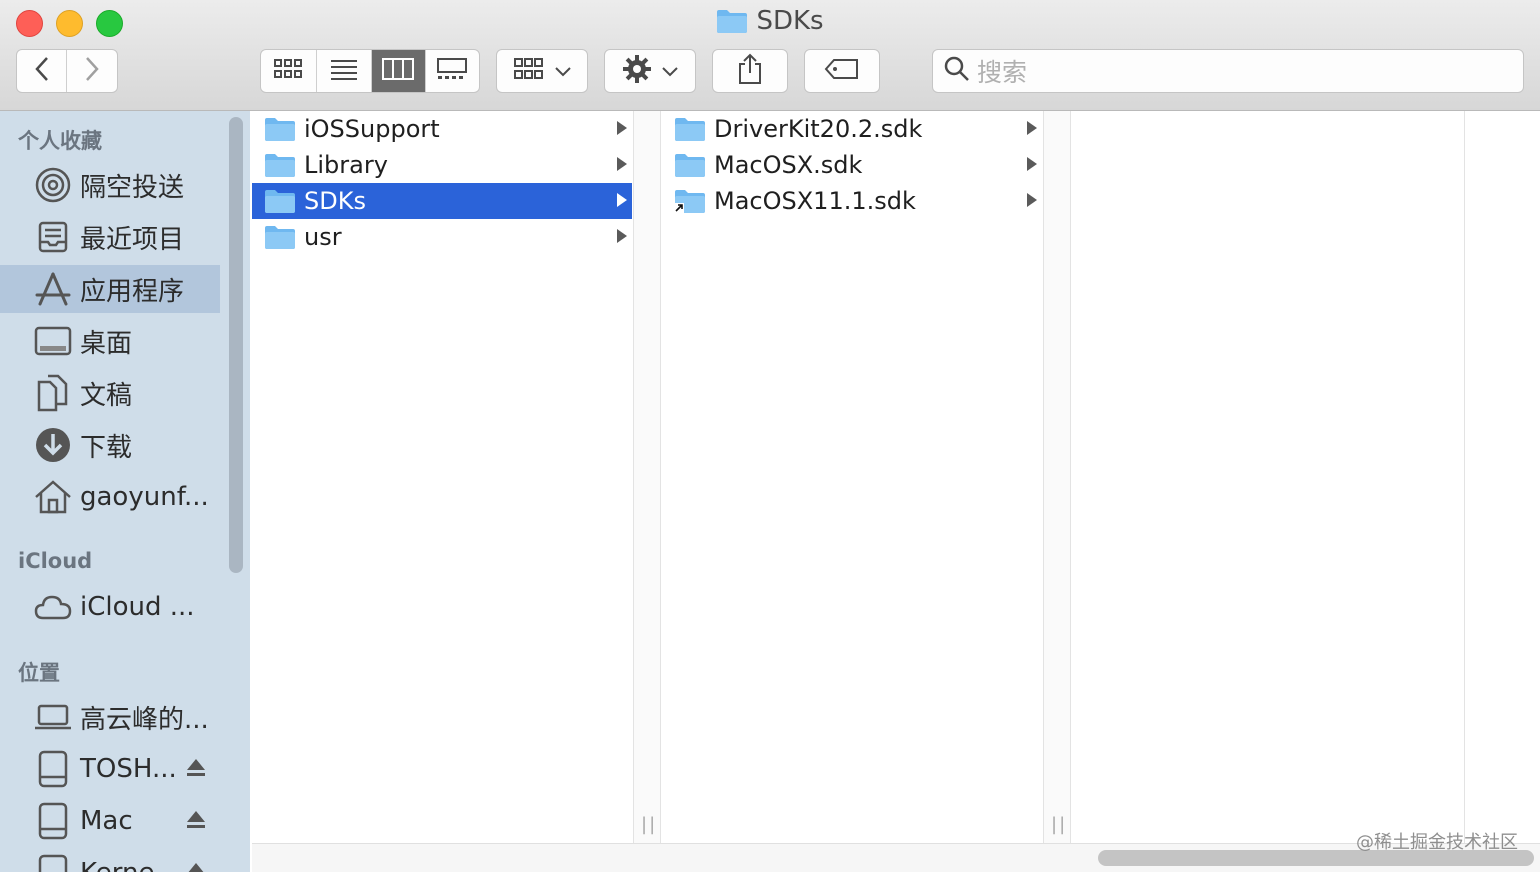  I want to click on desktop-icon, so click(53, 341).